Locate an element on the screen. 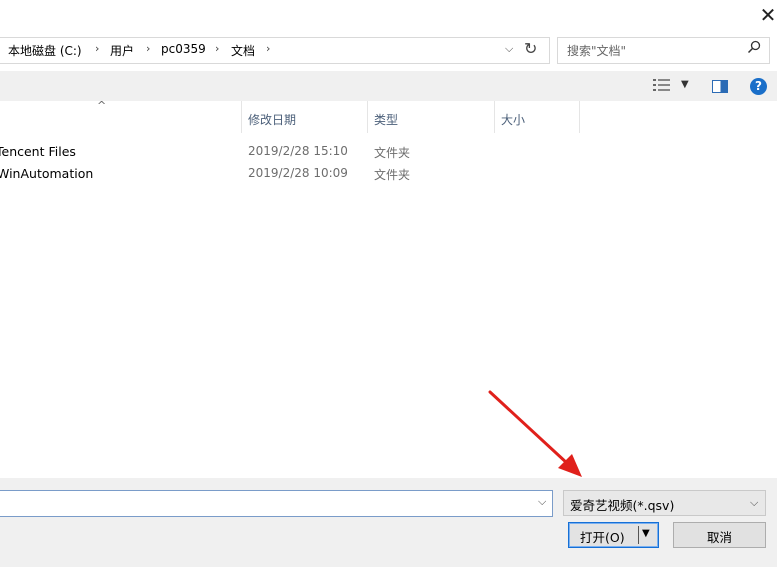 The width and height of the screenshot is (777, 567). open-options-dropdown-icon: ▼ is located at coordinates (646, 533).